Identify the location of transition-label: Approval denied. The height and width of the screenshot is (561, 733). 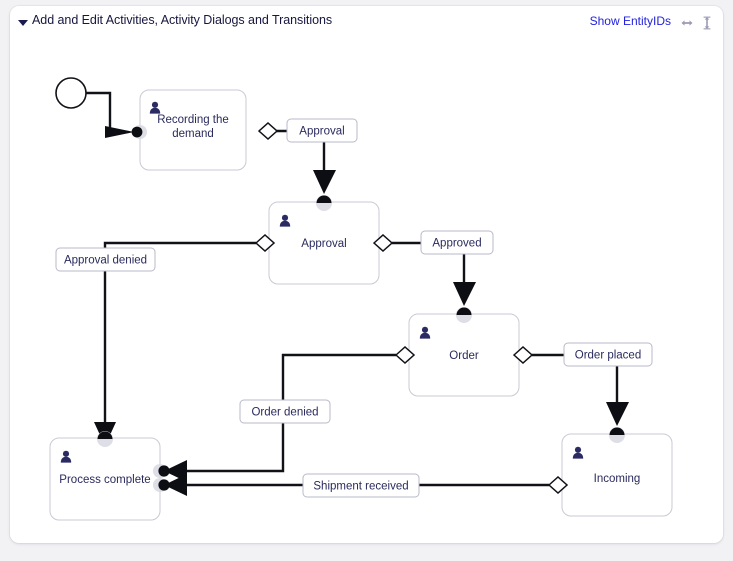
(105, 261).